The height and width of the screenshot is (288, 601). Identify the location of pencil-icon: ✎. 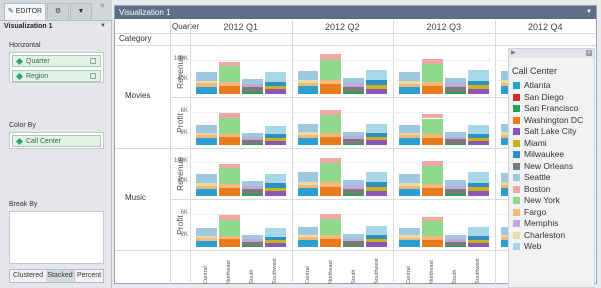
(10, 11).